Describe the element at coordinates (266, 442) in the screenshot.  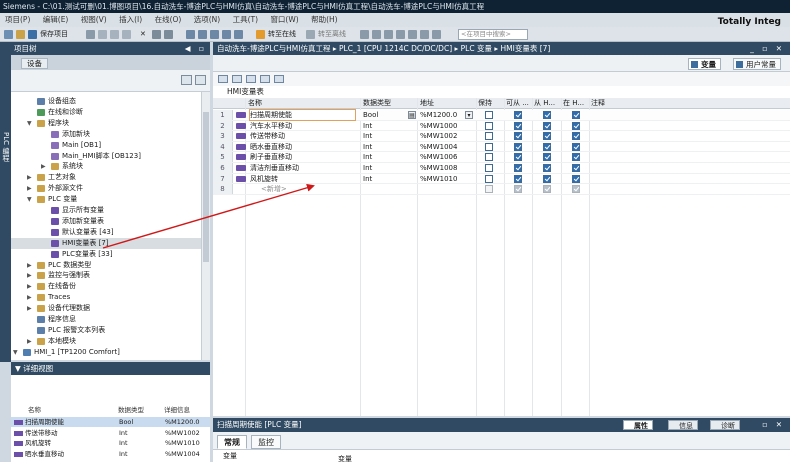
I see `tab-monitor: 监控` at that location.